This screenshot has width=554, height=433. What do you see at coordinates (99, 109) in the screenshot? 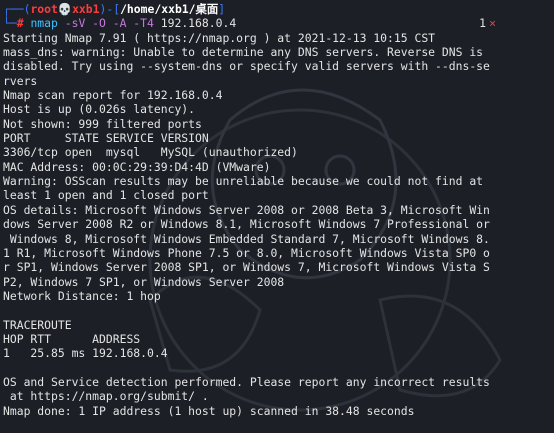
I see `output-line: Host is up (0.026s latency).` at bounding box center [99, 109].